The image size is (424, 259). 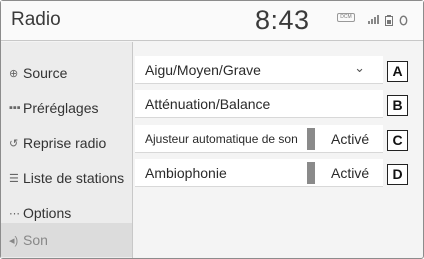 What do you see at coordinates (221, 139) in the screenshot?
I see `row-label: Ajusteur automatique de son` at bounding box center [221, 139].